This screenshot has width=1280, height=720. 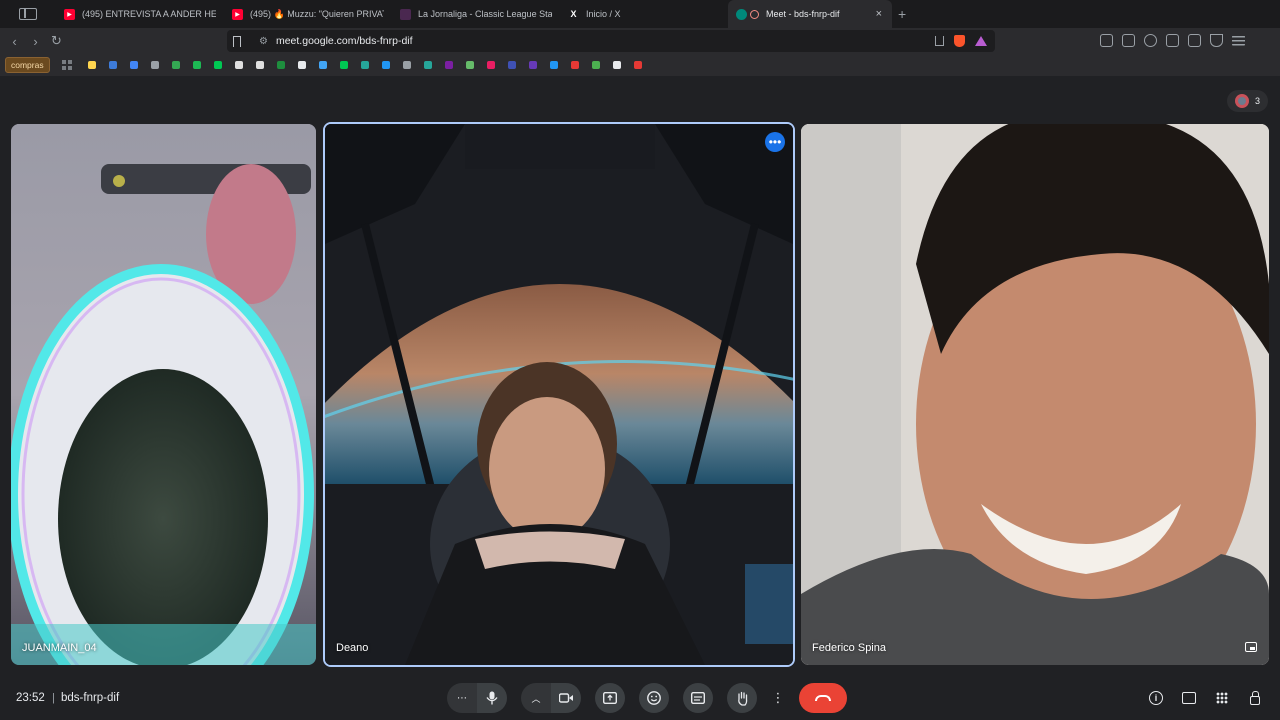 What do you see at coordinates (1205, 698) in the screenshot?
I see `side-controls: i` at bounding box center [1205, 698].